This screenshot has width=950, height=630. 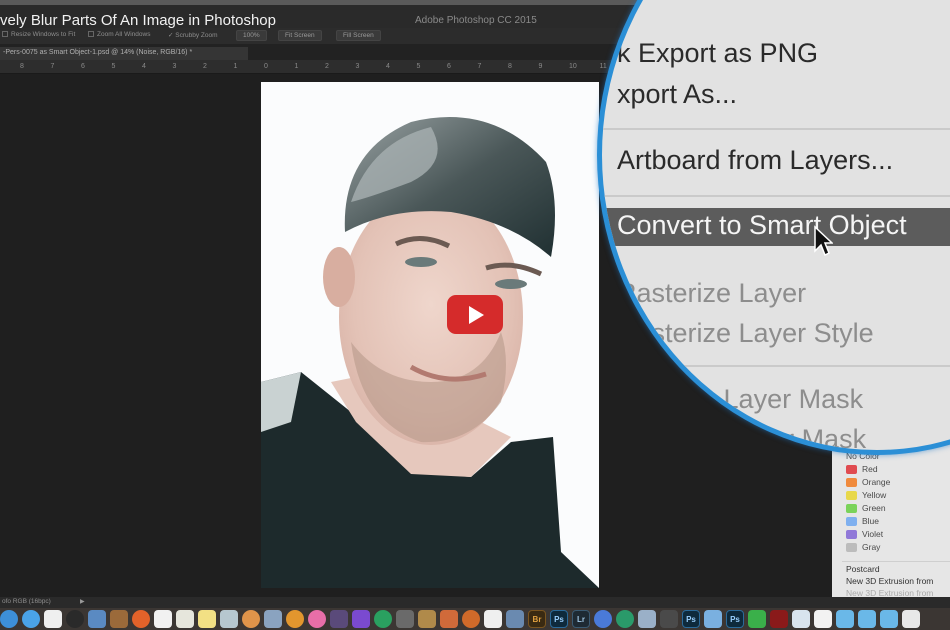 I want to click on document-info: ofo RGB (16bpc), so click(x=26, y=601).